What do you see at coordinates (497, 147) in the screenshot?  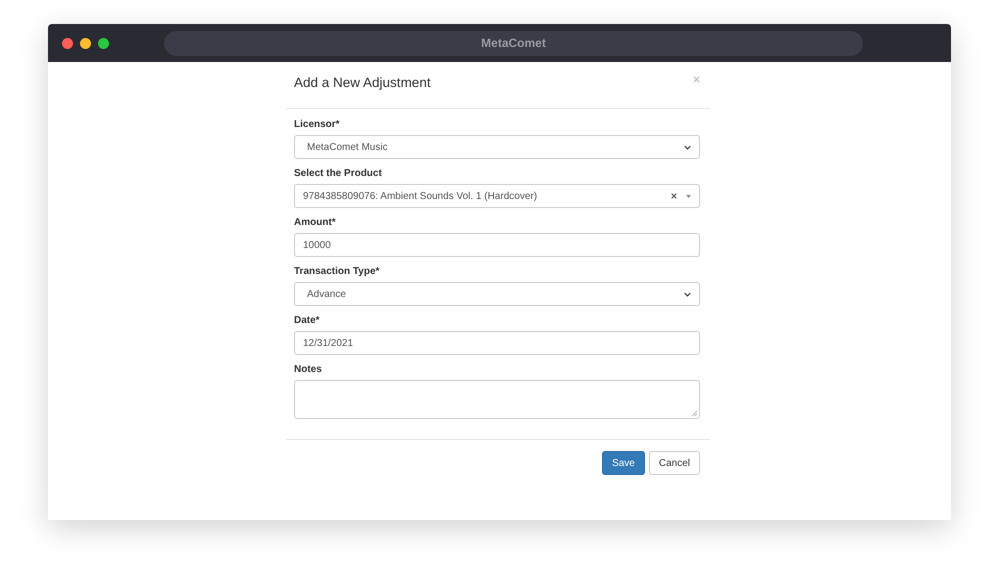 I see `dropdown-field: MetaComet Music` at bounding box center [497, 147].